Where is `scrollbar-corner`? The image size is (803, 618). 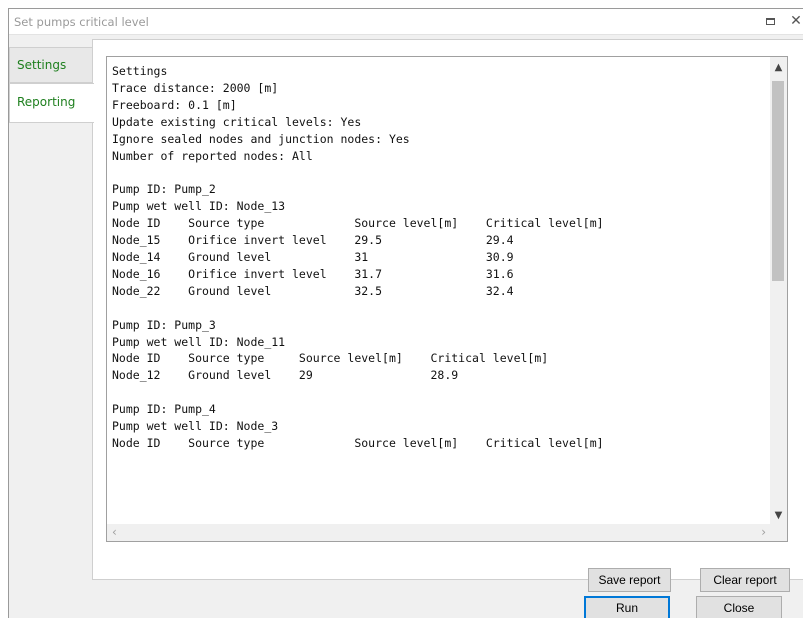
scrollbar-corner is located at coordinates (778, 532).